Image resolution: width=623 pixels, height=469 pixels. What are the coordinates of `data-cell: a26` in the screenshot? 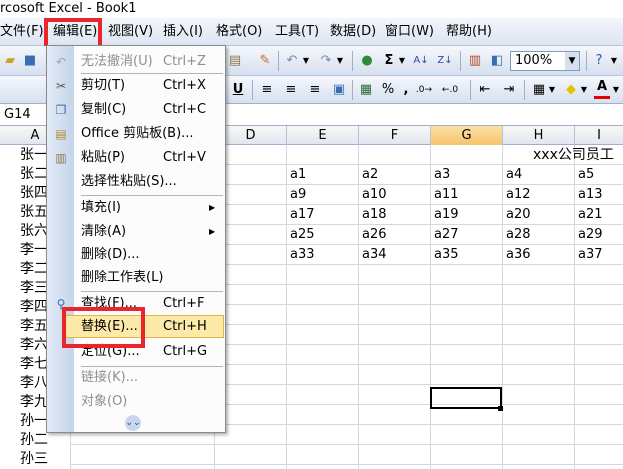 It's located at (373, 235).